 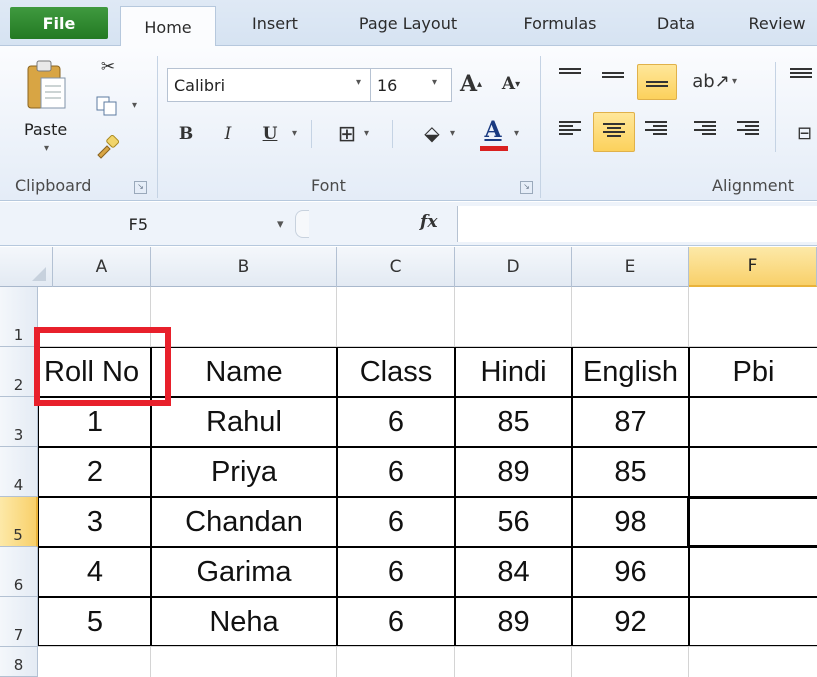 What do you see at coordinates (19, 522) in the screenshot?
I see `row-header-5: 5` at bounding box center [19, 522].